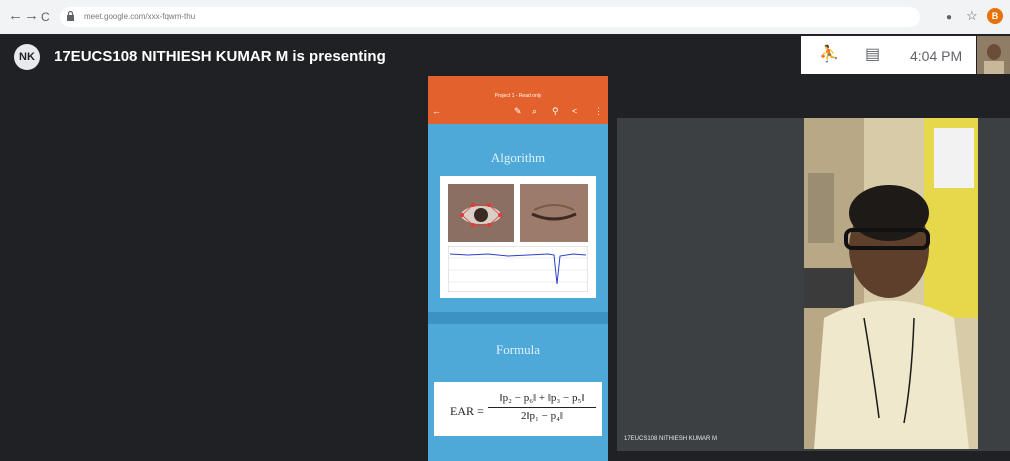 Image resolution: width=1010 pixels, height=461 pixels. I want to click on slide-heading-algorithm: Algorithm, so click(518, 157).